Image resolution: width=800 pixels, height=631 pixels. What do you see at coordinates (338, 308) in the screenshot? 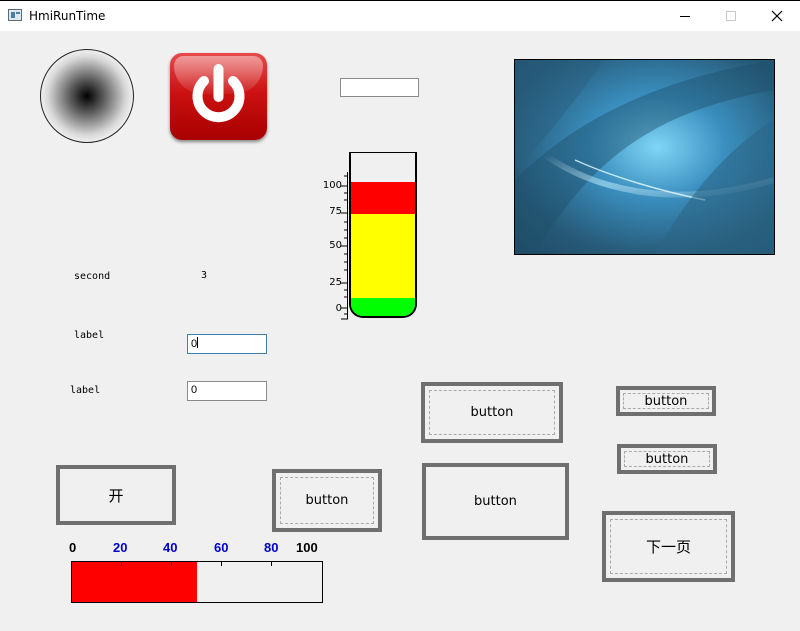
I see `tube-tick-0: 0` at bounding box center [338, 308].